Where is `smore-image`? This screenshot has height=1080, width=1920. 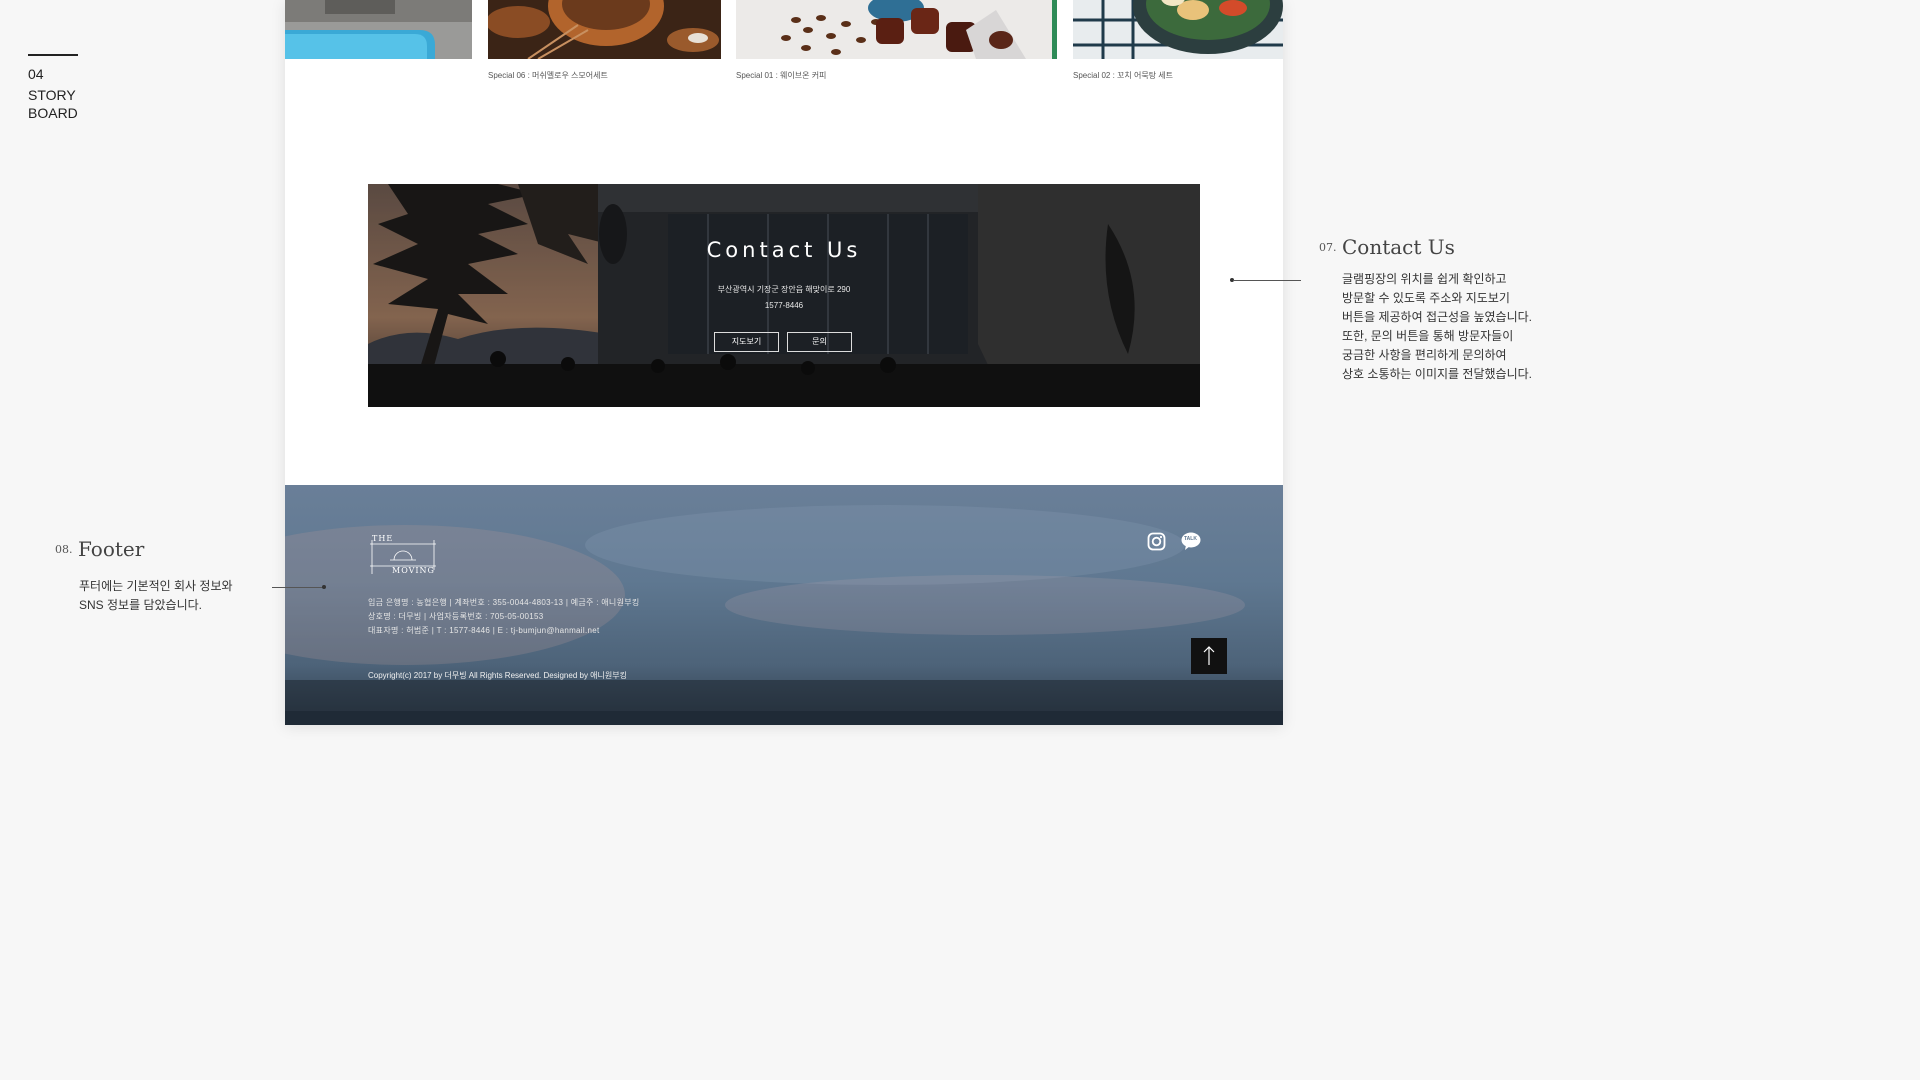 smore-image is located at coordinates (604, 29).